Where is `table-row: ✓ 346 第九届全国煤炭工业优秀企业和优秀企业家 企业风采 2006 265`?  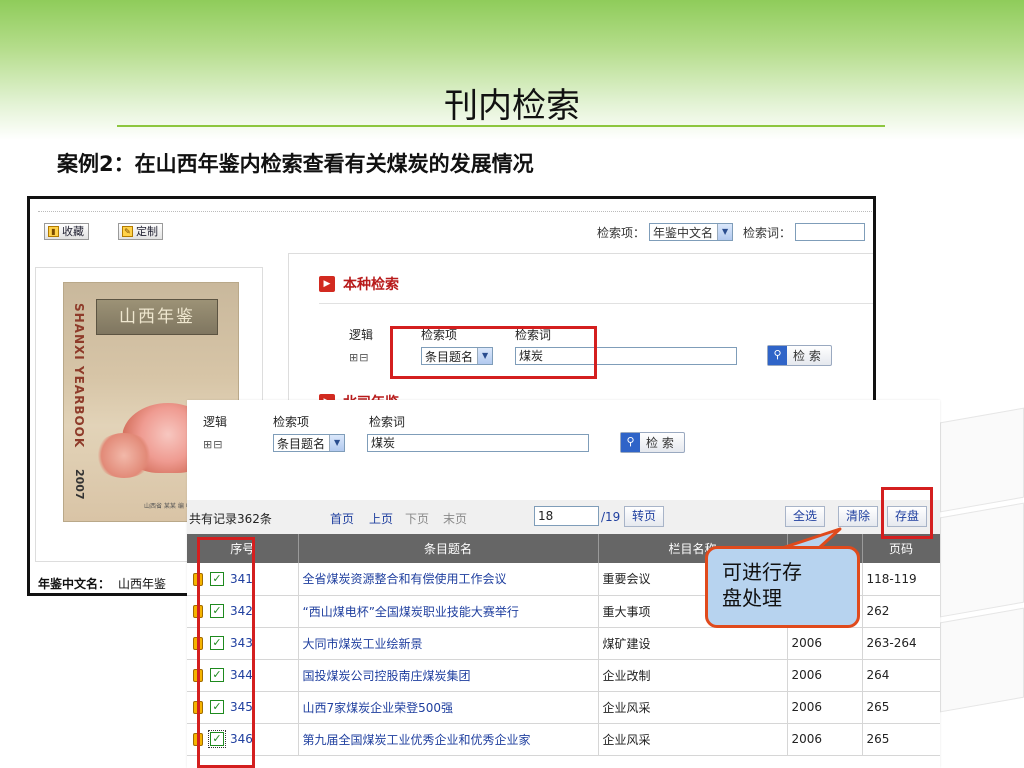 table-row: ✓ 346 第九届全国煤炭工业优秀企业和优秀企业家 企业风采 2006 265 is located at coordinates (563, 739).